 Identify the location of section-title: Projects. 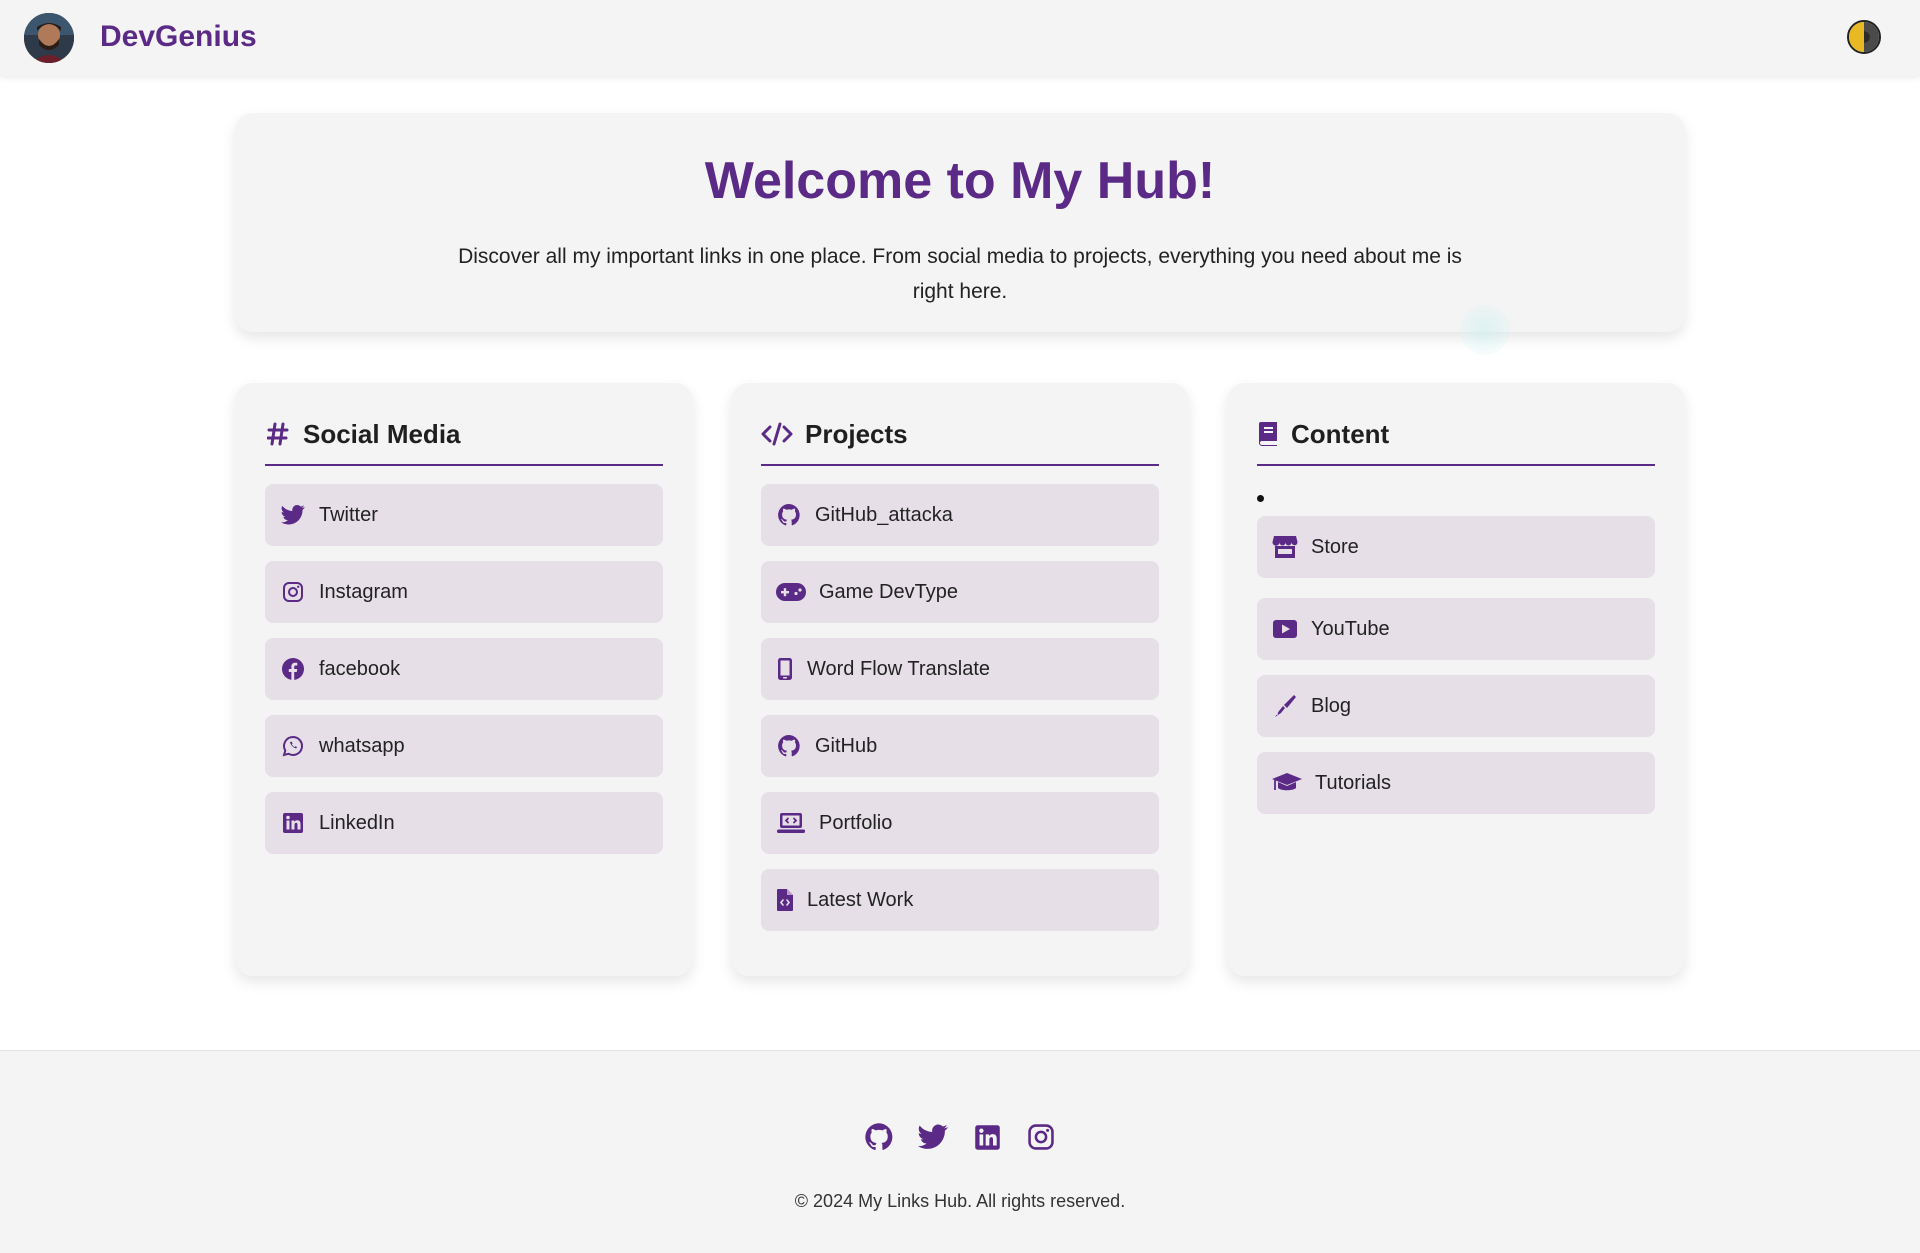
(856, 434).